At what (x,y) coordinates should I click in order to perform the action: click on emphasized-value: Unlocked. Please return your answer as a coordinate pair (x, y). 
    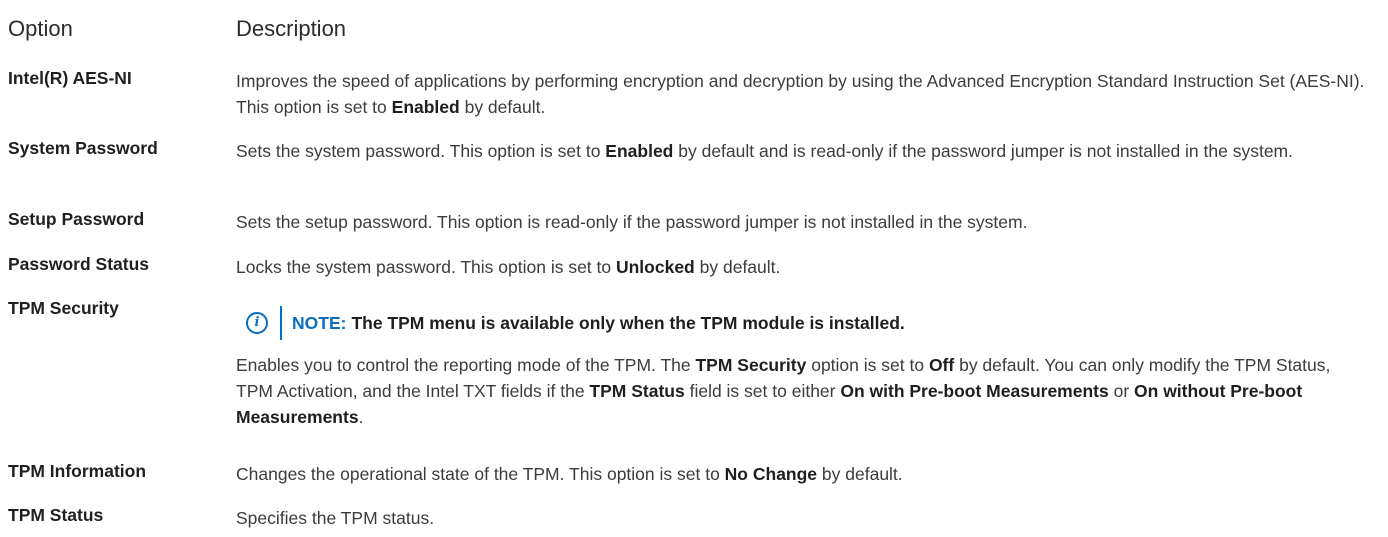
    Looking at the image, I should click on (655, 267).